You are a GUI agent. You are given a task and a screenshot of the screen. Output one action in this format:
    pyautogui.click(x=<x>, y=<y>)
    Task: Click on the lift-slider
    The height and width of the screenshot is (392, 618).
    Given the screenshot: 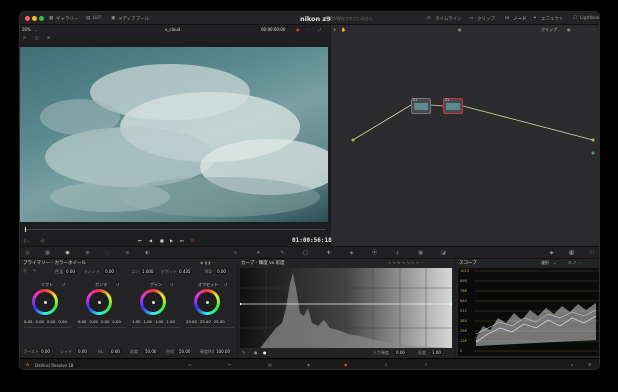 What is the action you would take?
    pyautogui.click(x=48, y=327)
    